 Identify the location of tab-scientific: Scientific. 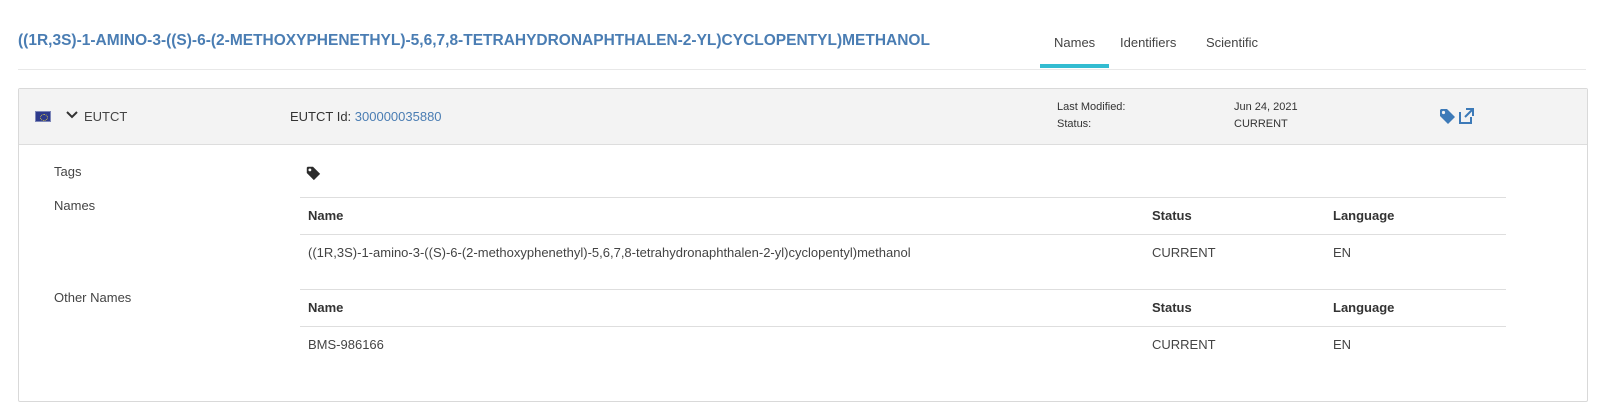
(1232, 42).